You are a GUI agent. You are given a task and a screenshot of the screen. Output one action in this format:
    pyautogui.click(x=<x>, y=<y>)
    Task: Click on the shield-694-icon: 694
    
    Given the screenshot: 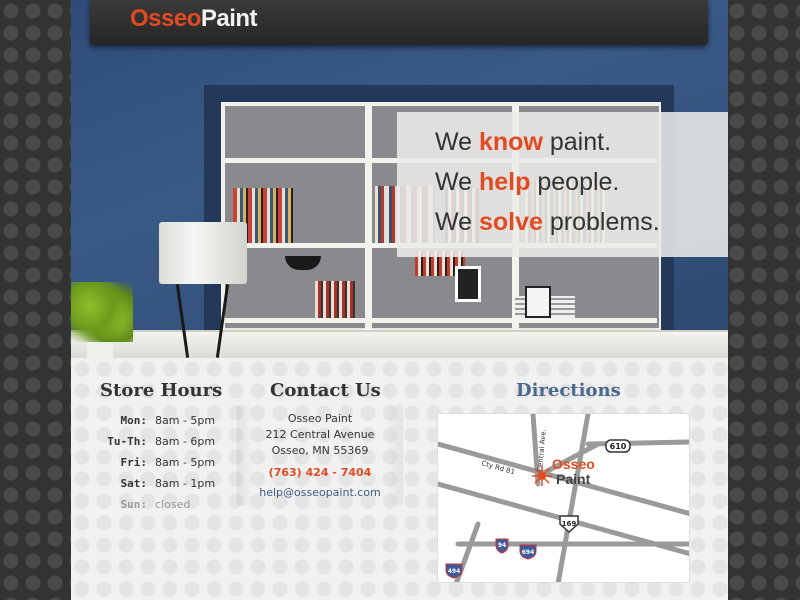 What is the action you would take?
    pyautogui.click(x=528, y=552)
    